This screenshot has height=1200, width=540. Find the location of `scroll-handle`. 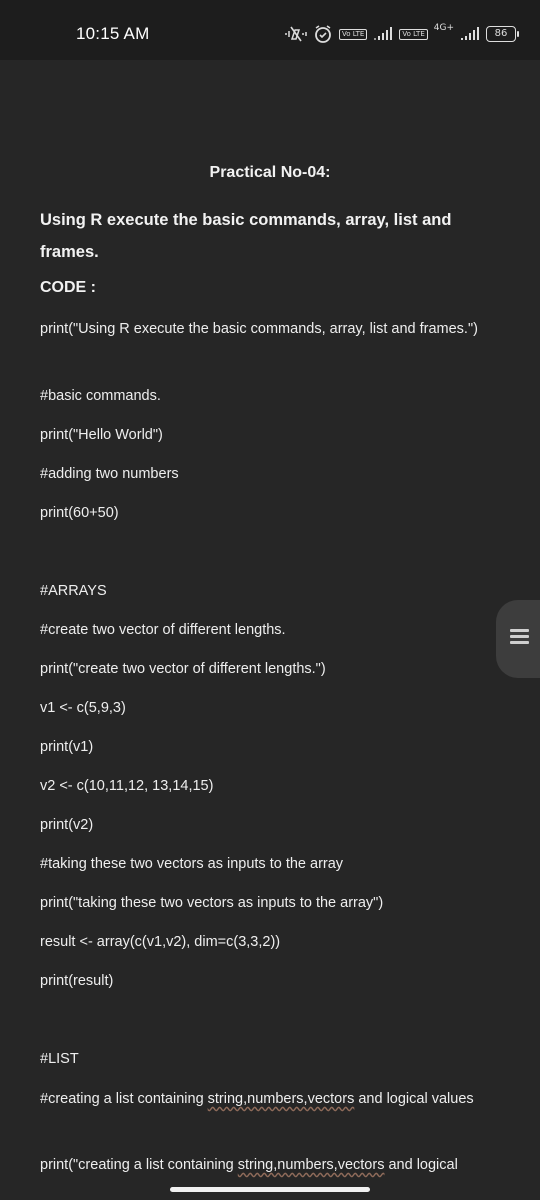

scroll-handle is located at coordinates (518, 639).